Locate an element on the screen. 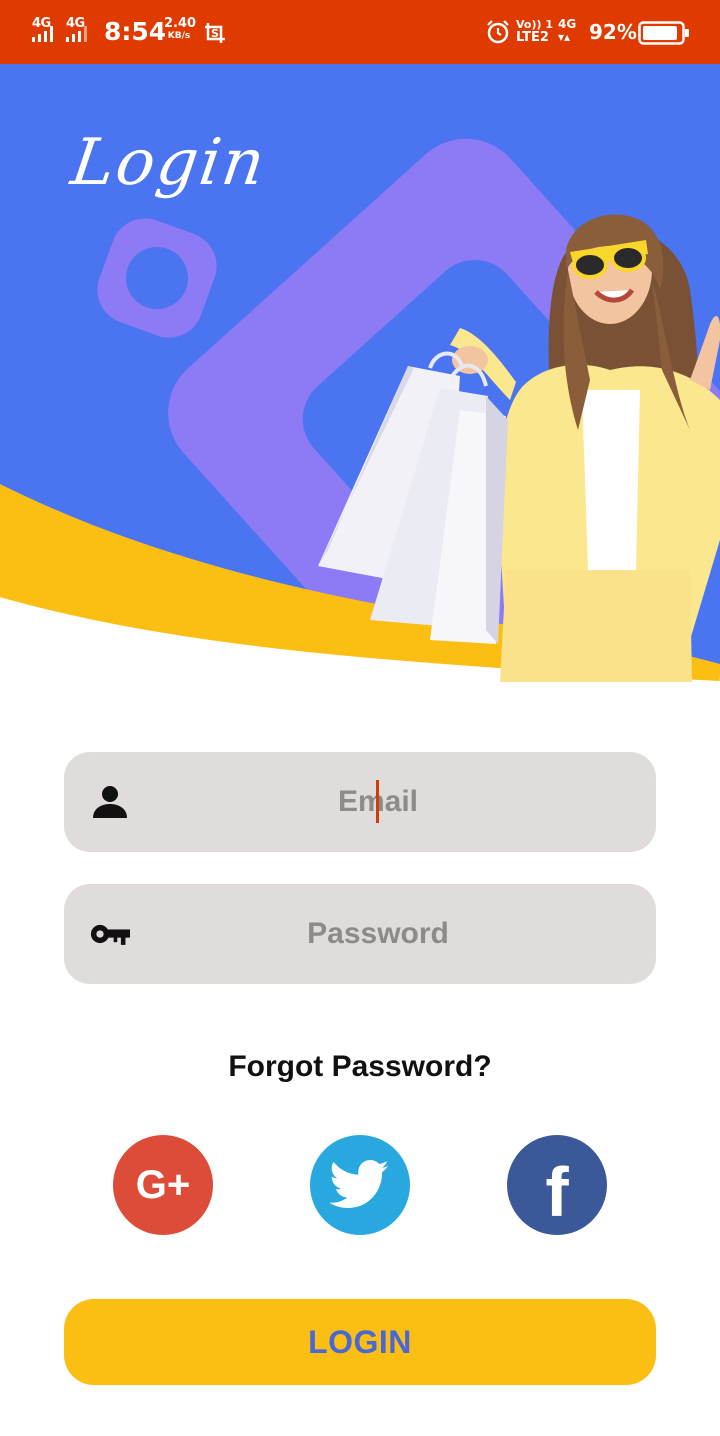  sim2-network-indicator: 4G ▾▴ is located at coordinates (571, 31).